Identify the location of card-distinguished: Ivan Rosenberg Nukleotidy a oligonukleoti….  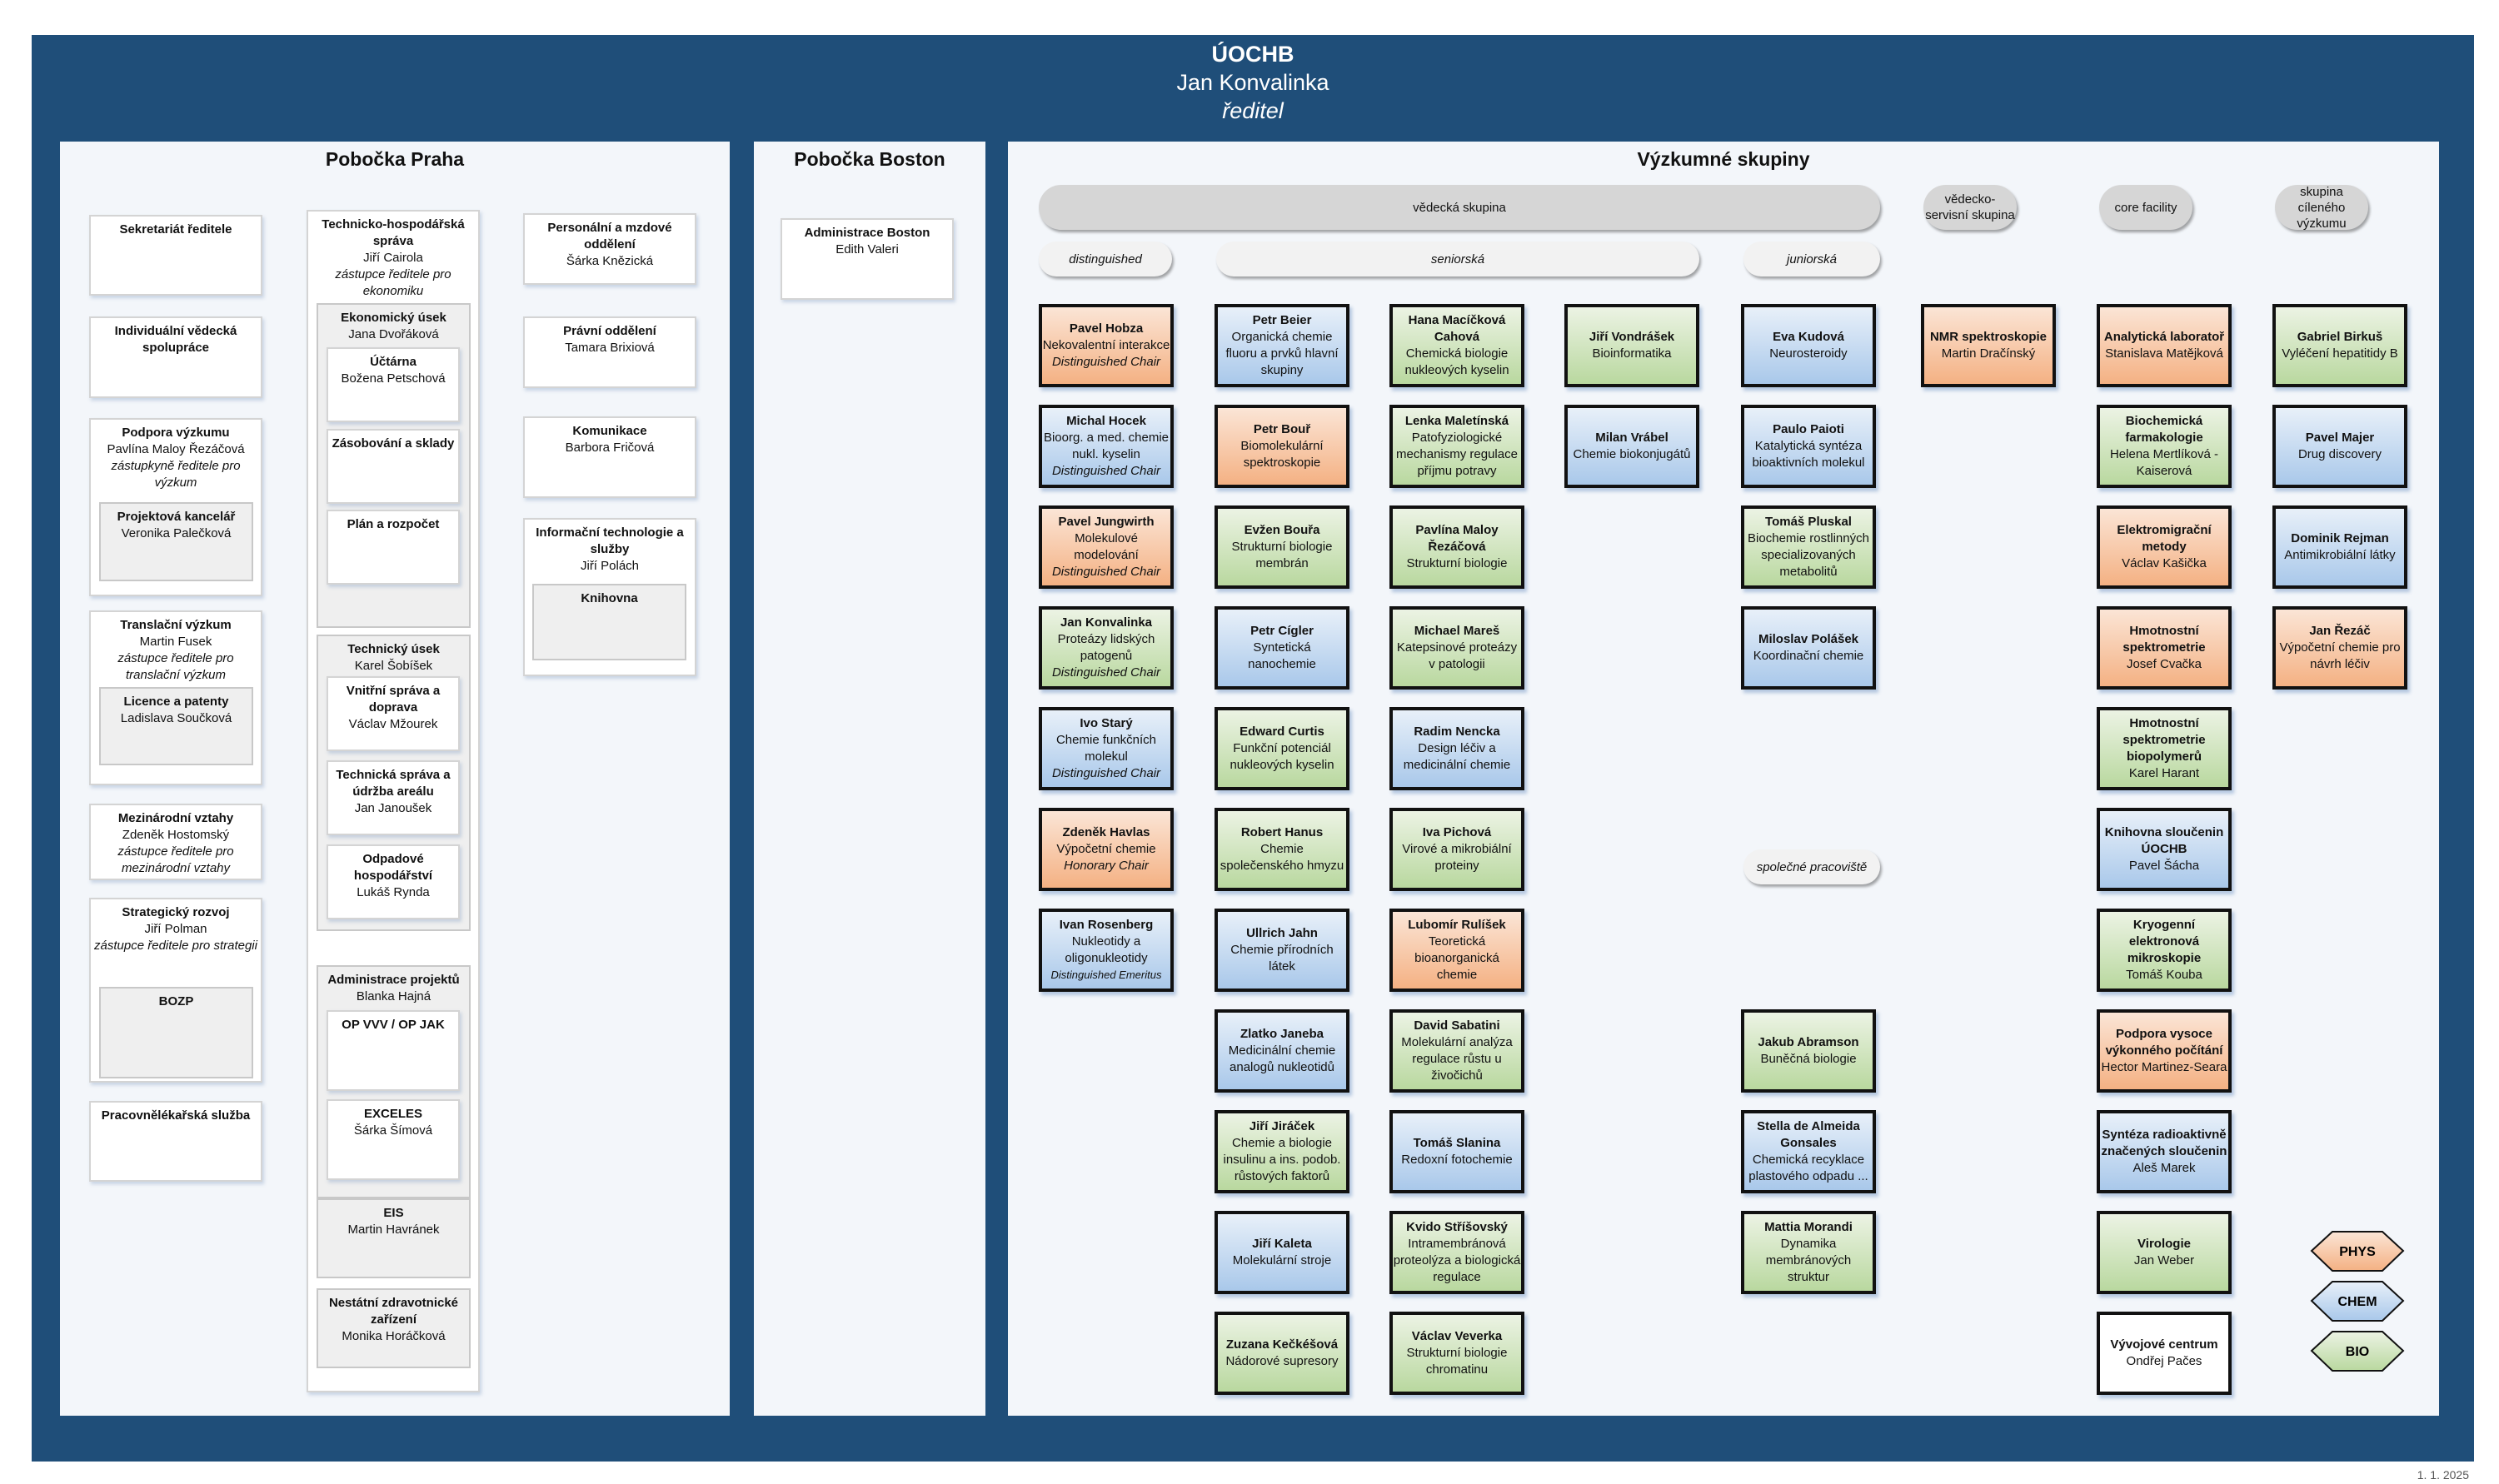
(1106, 950).